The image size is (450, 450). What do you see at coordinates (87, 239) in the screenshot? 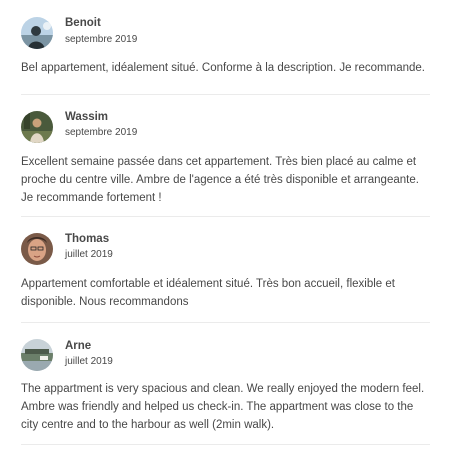
I see `reviewer-name: Thomas` at bounding box center [87, 239].